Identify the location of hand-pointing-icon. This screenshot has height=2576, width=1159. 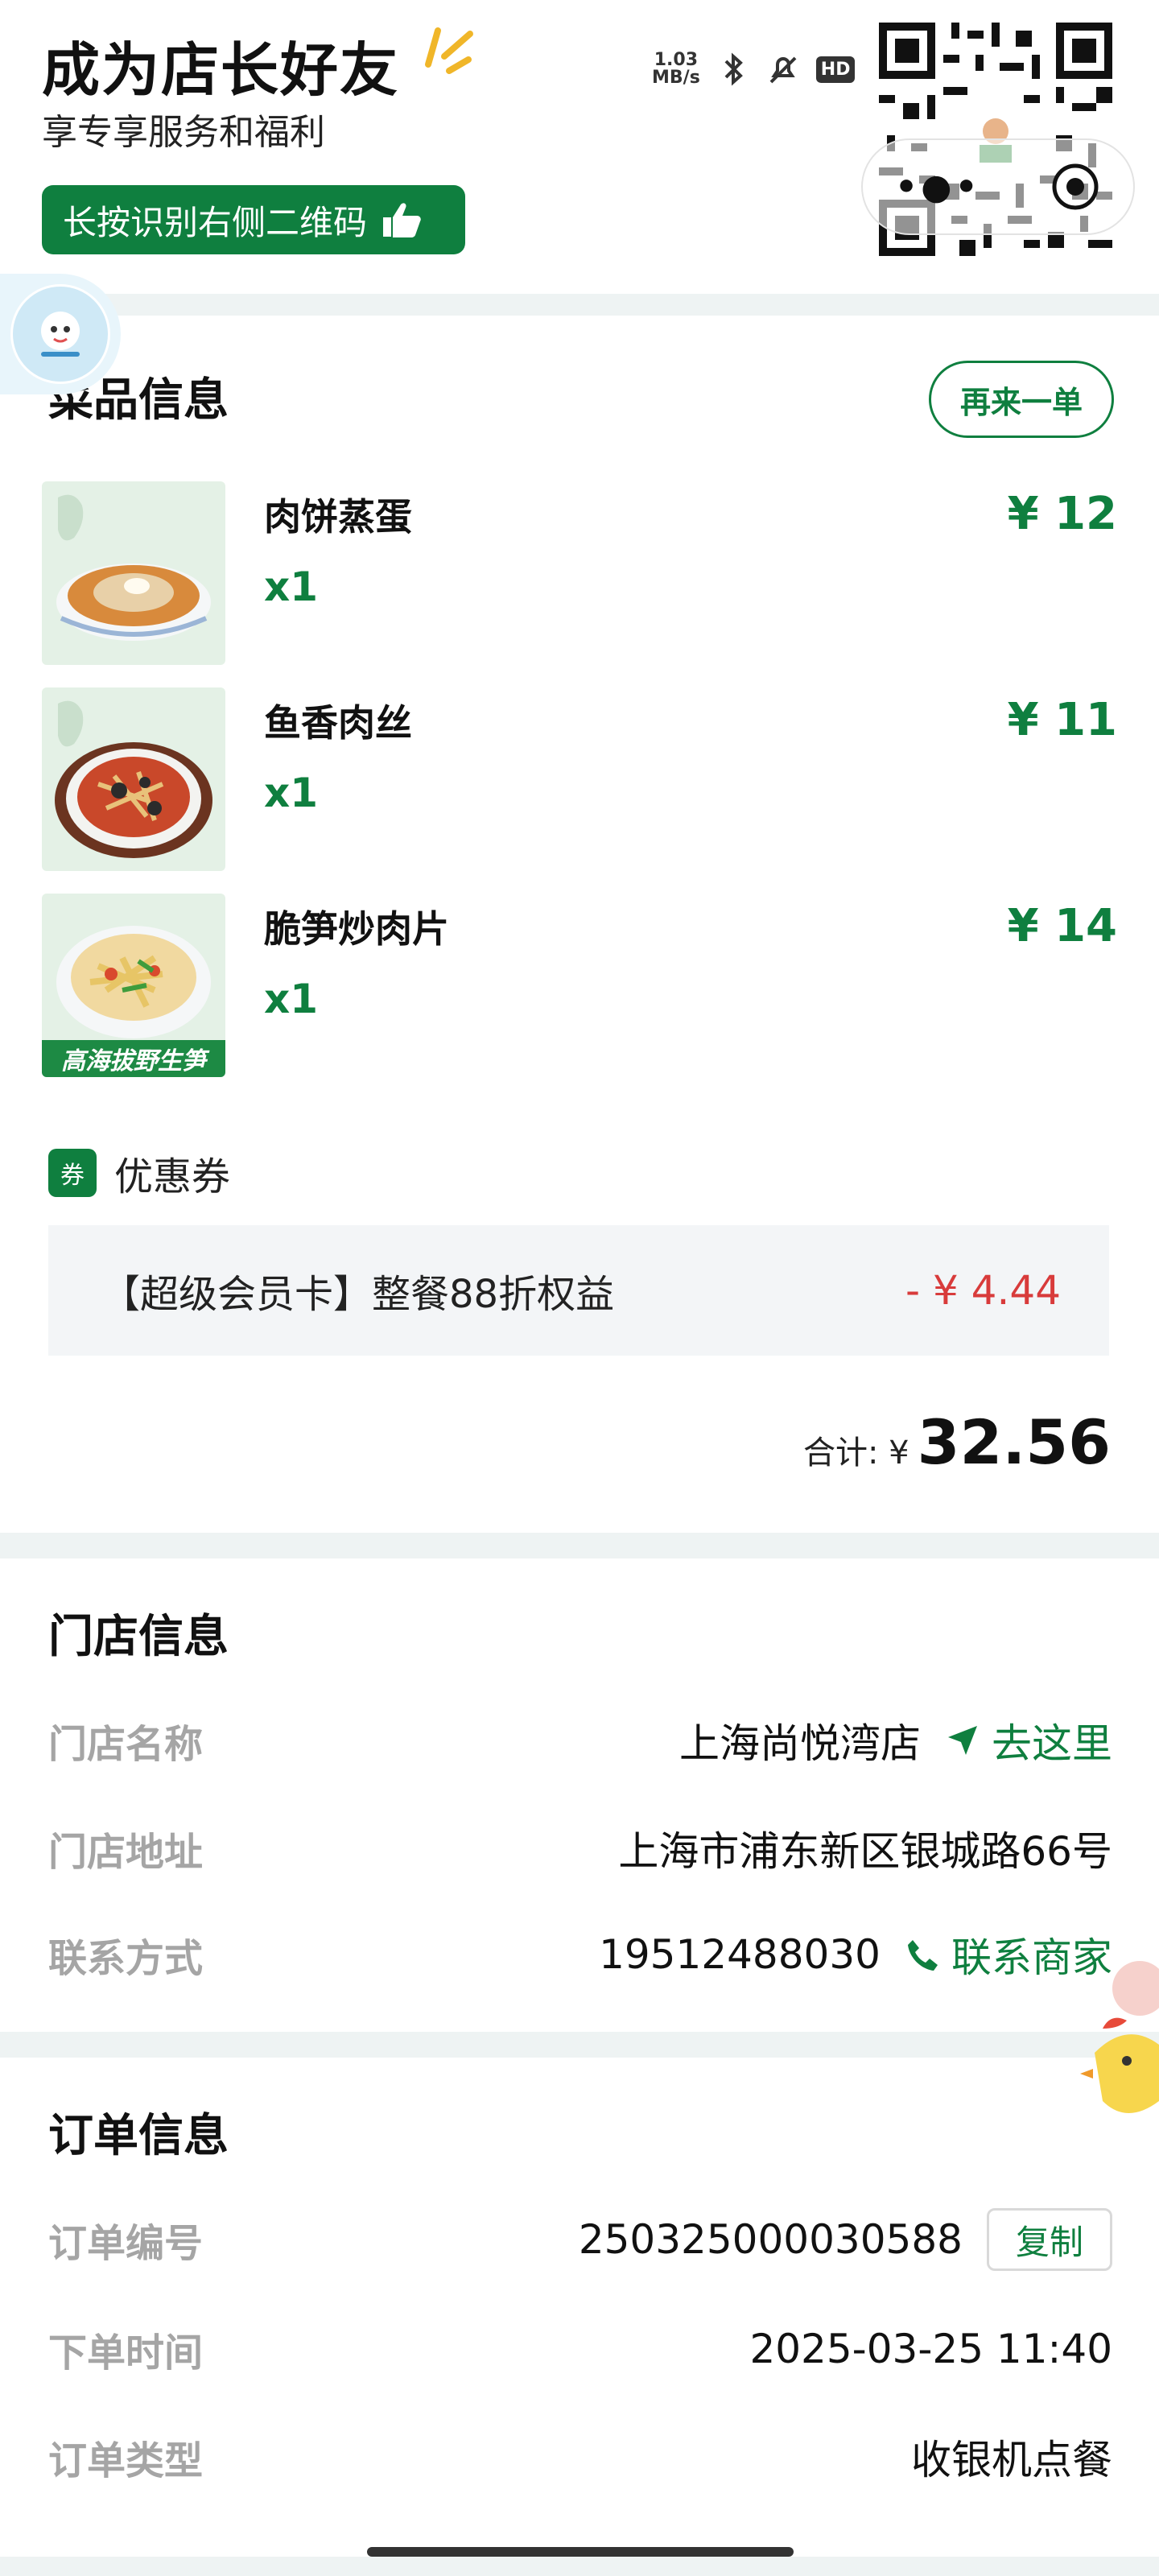
(402, 220).